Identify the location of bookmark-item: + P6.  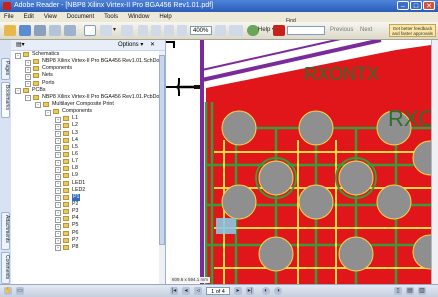
(85, 234).